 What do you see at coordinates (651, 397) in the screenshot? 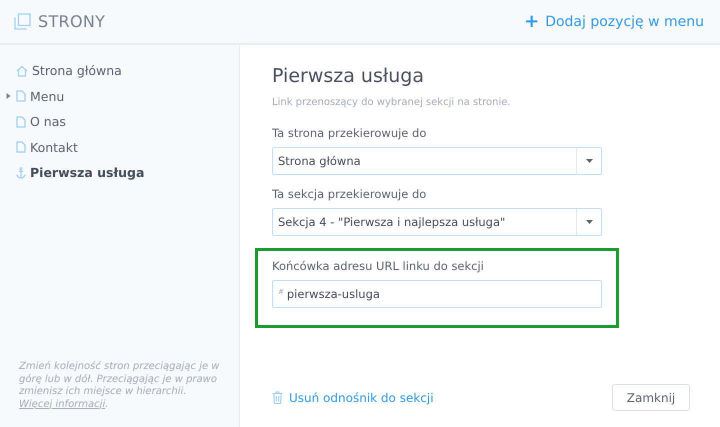
I see `close-button: Zamknij` at bounding box center [651, 397].